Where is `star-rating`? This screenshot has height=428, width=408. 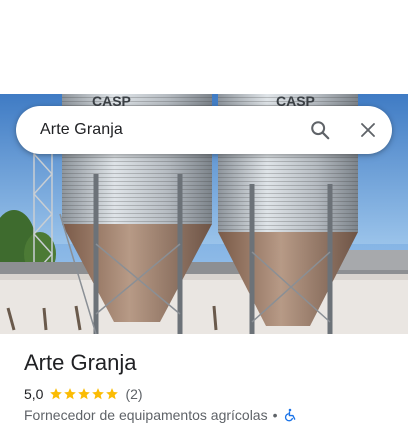 star-rating is located at coordinates (84, 394).